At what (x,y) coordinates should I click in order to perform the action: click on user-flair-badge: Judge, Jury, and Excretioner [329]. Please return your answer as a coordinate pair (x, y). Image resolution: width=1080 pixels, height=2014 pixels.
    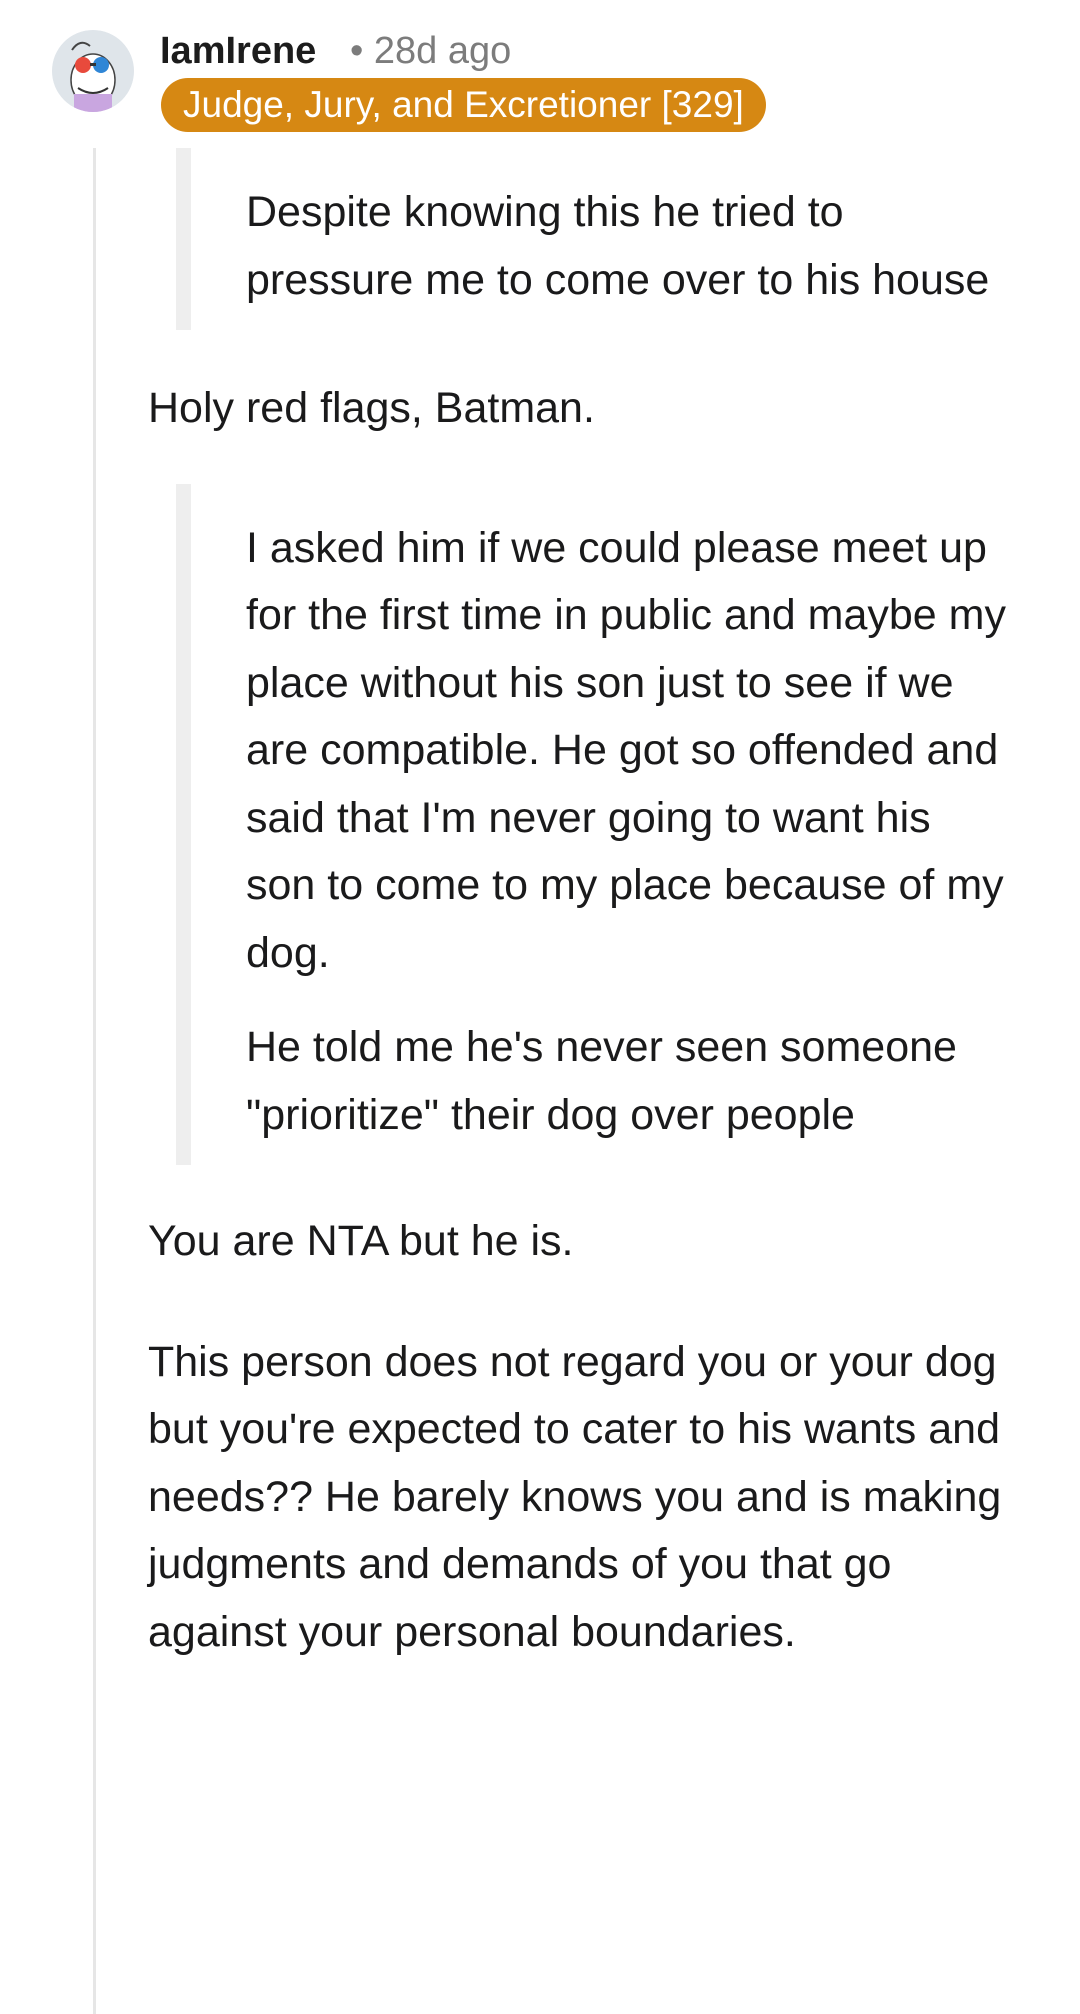
    Looking at the image, I should click on (463, 105).